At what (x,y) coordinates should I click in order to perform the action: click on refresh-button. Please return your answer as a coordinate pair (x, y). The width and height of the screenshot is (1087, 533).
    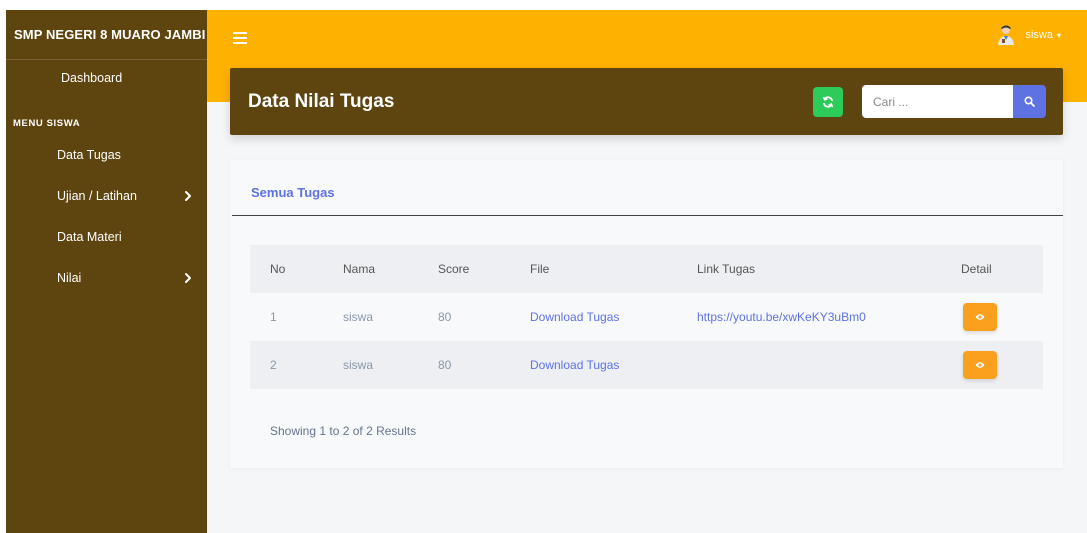
    Looking at the image, I should click on (828, 102).